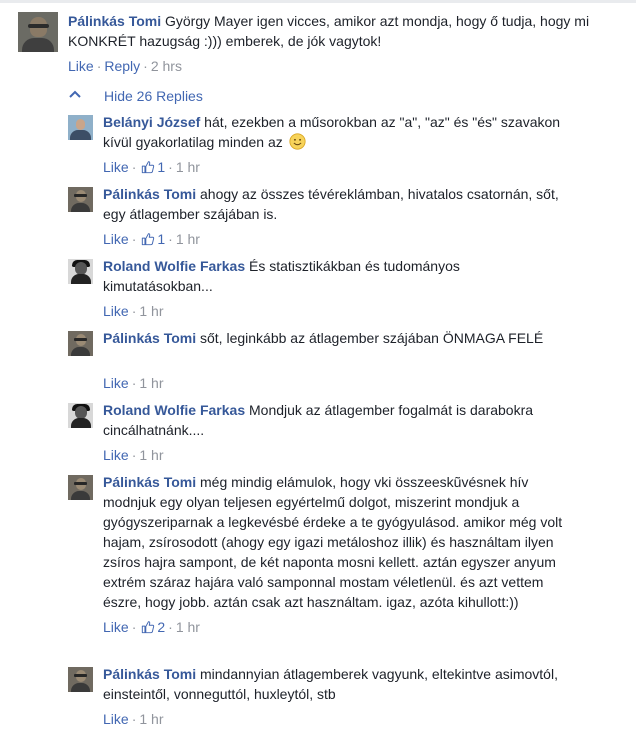 The width and height of the screenshot is (636, 731). What do you see at coordinates (166, 66) in the screenshot?
I see `timestamp: 2 hrs` at bounding box center [166, 66].